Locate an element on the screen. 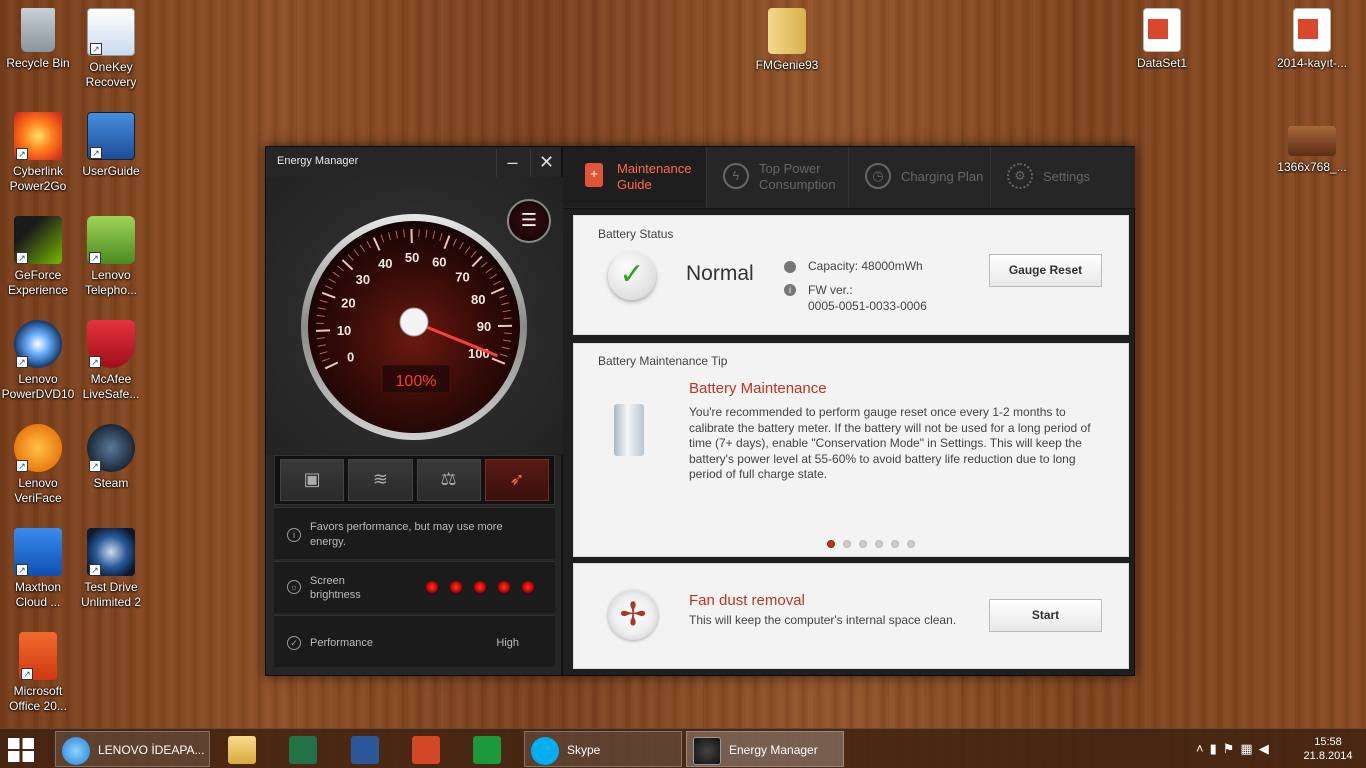 This screenshot has height=768, width=1366. fw-label: FW ver.: is located at coordinates (830, 290).